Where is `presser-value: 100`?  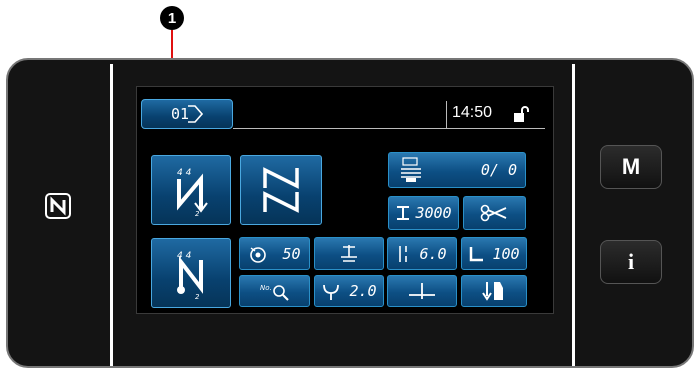
presser-value: 100 is located at coordinates (506, 253).